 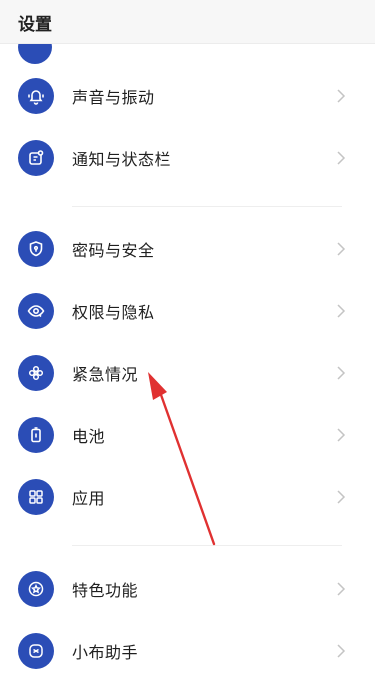 I want to click on settings-item-label: 声音与振动, so click(x=113, y=97).